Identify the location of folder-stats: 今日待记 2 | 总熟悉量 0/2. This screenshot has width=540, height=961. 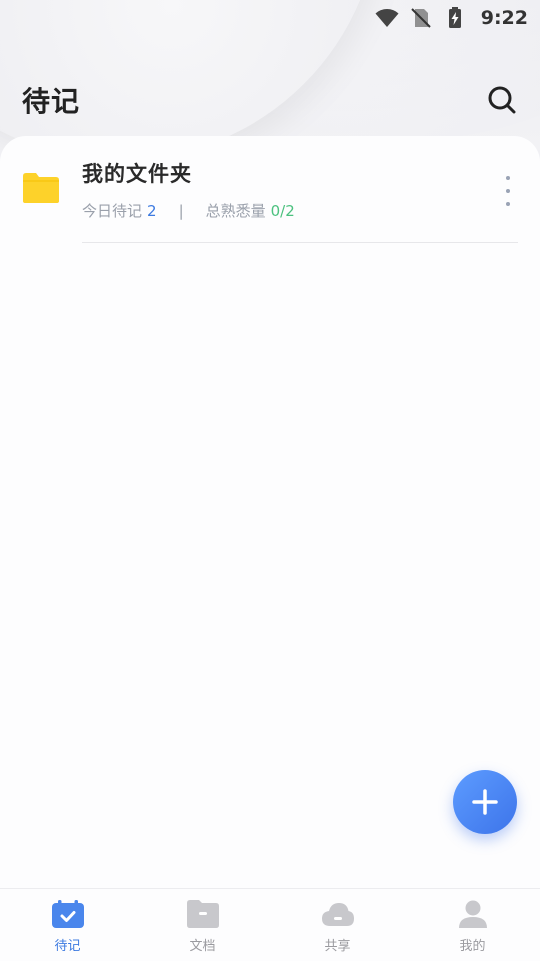
(188, 210).